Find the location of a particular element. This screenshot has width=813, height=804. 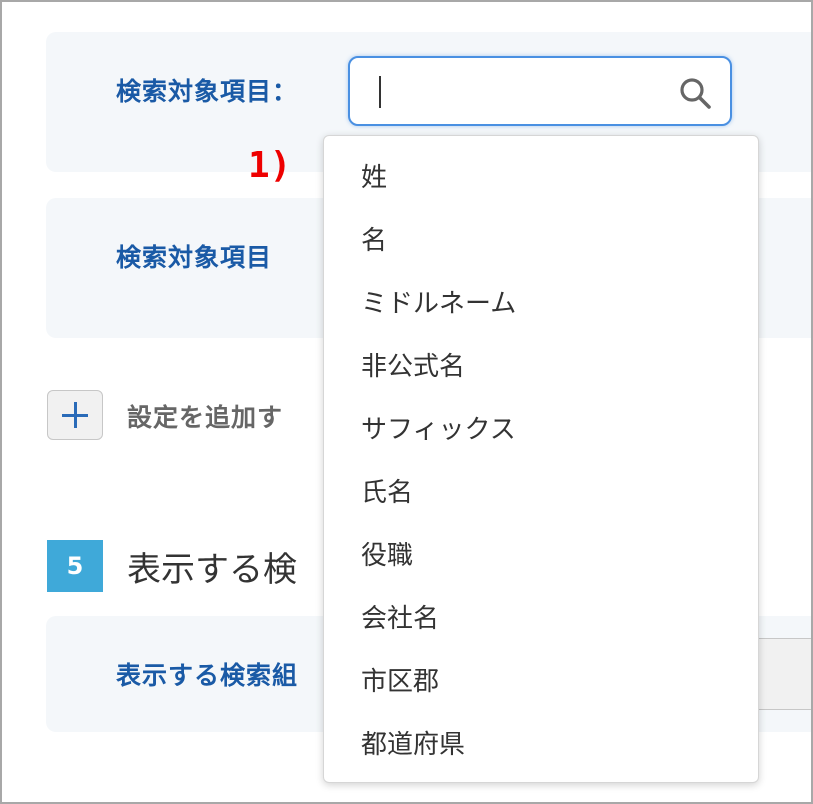

dropdown-item-company: 会社名 is located at coordinates (541, 619).